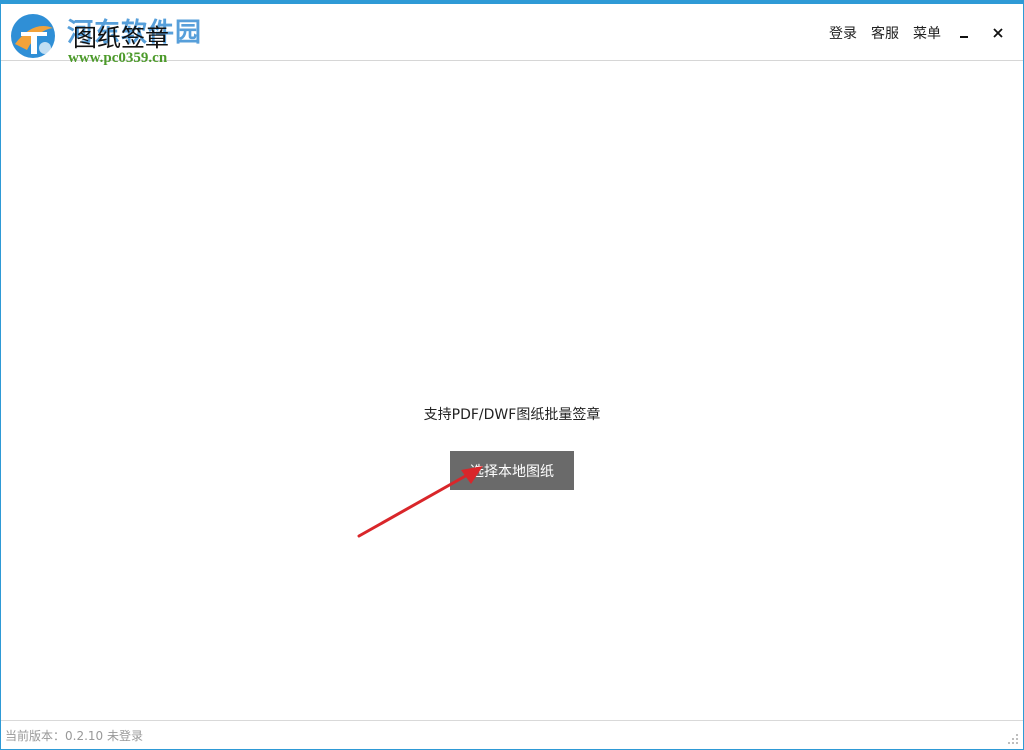 The height and width of the screenshot is (750, 1024). Describe the element at coordinates (512, 734) in the screenshot. I see `status-bar: 当前版本：0.2.10 未登录` at that location.